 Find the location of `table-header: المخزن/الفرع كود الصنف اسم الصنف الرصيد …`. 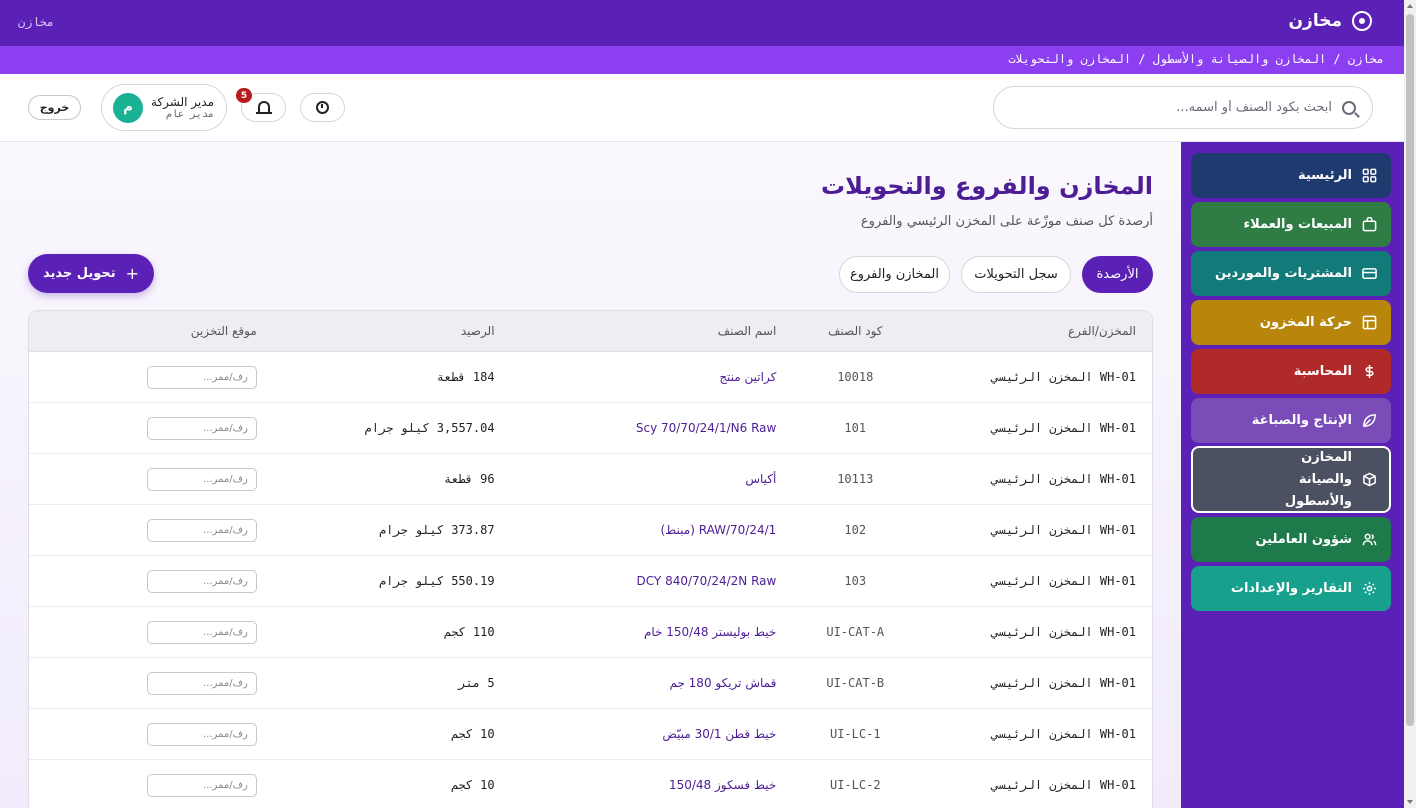

table-header: المخزن/الفرع كود الصنف اسم الصنف الرصيد … is located at coordinates (590, 331).